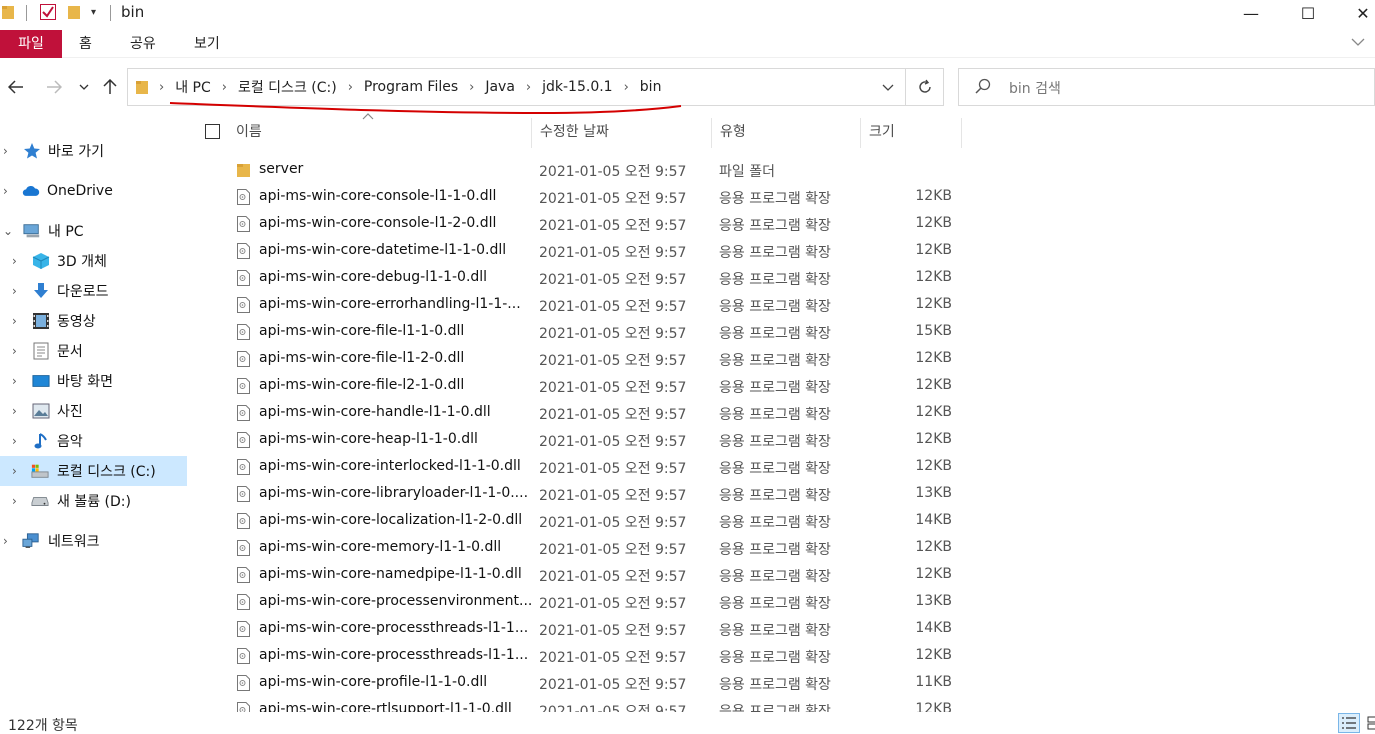 This screenshot has height=734, width=1375. Describe the element at coordinates (110, 87) in the screenshot. I see `up-button` at that location.